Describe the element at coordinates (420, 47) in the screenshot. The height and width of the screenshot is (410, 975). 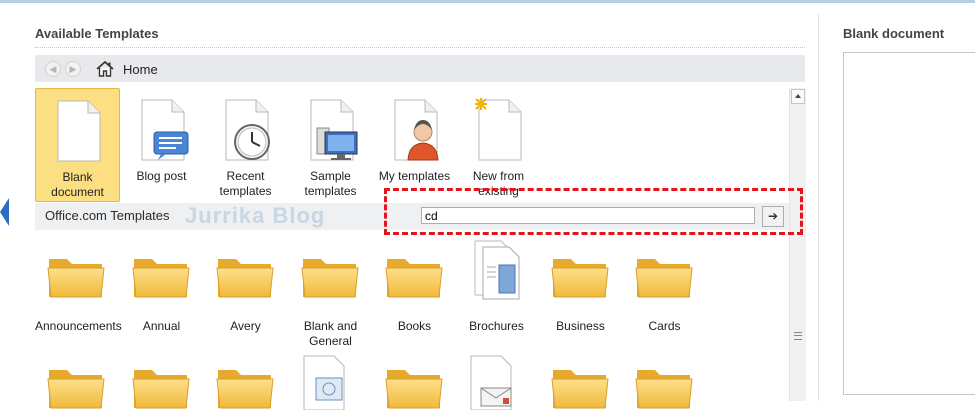
I see `divider` at that location.